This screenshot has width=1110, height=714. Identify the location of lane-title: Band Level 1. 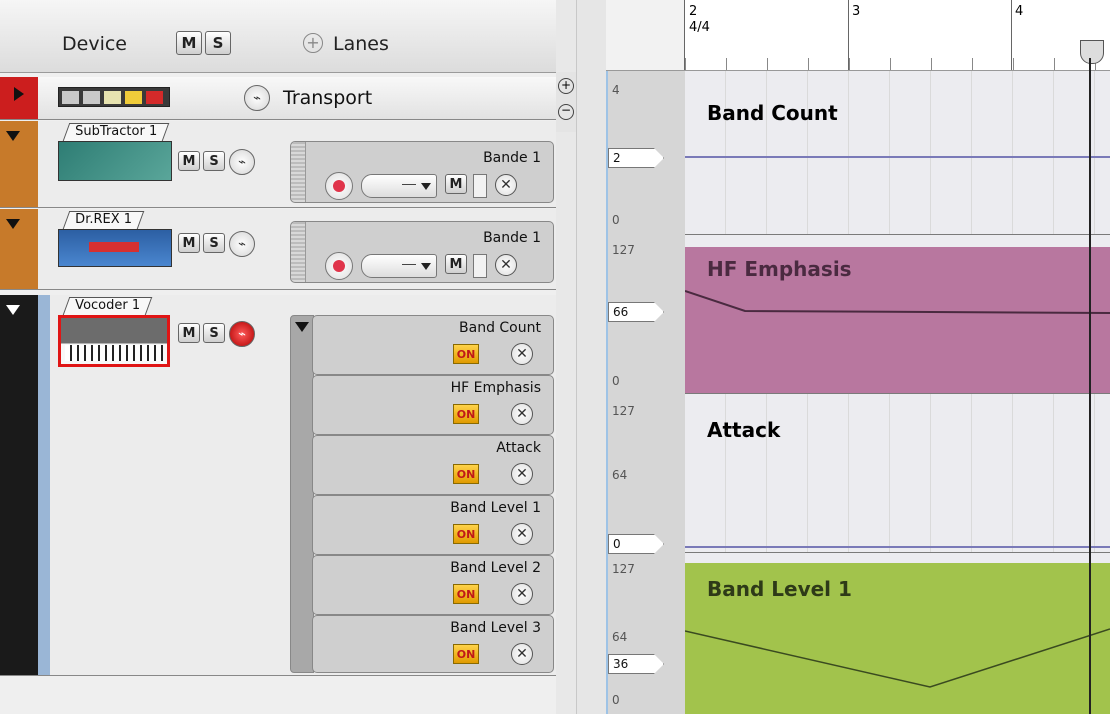
(779, 589).